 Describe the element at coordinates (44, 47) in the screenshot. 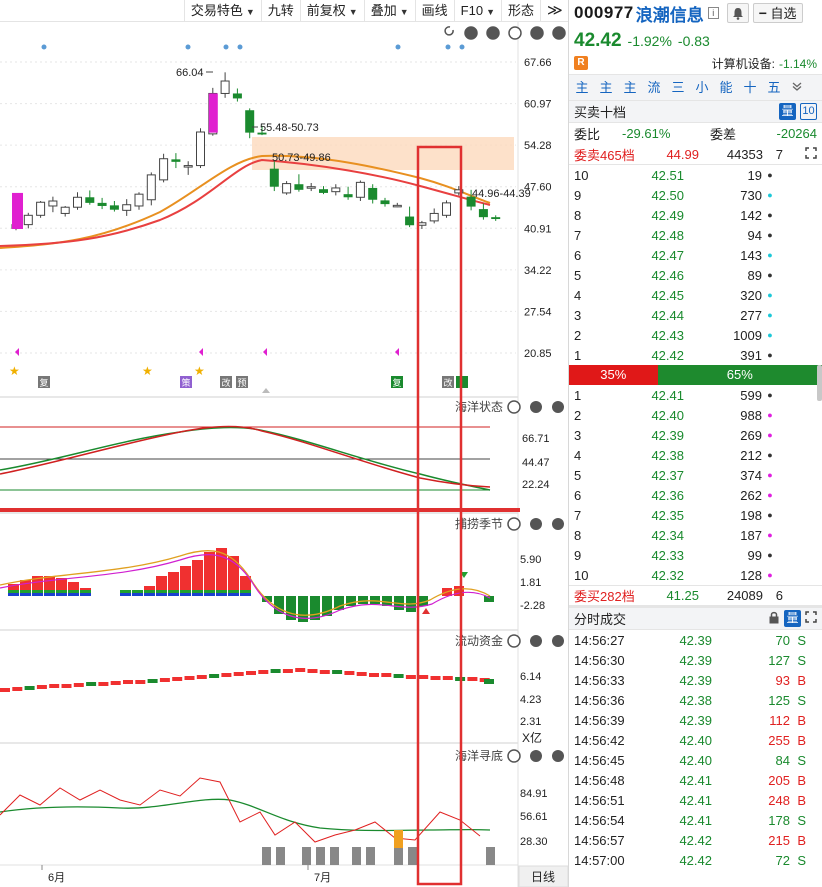

I see `signal-dot` at that location.